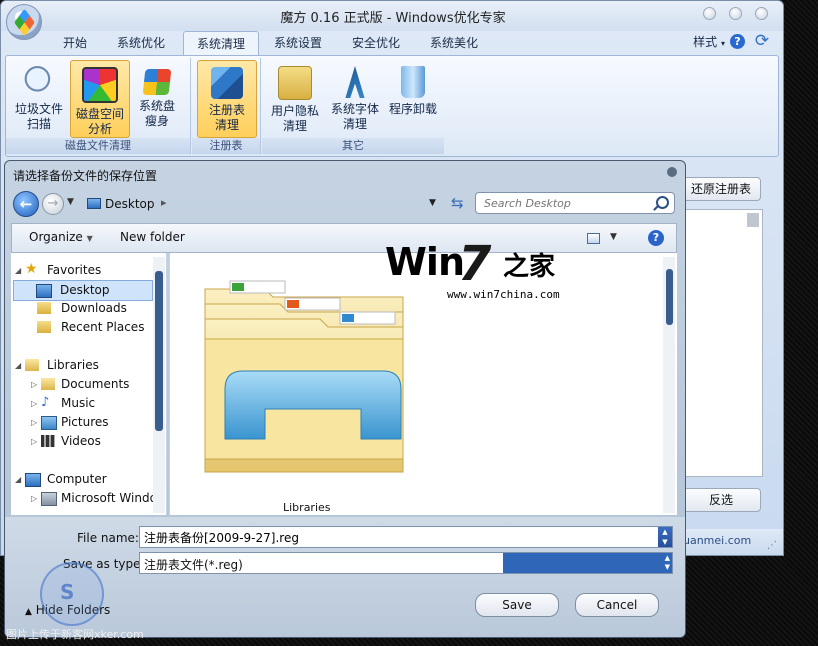 The image size is (818, 646). Describe the element at coordinates (157, 98) in the screenshot. I see `system-slim-button: 系统盘 瘦身` at that location.